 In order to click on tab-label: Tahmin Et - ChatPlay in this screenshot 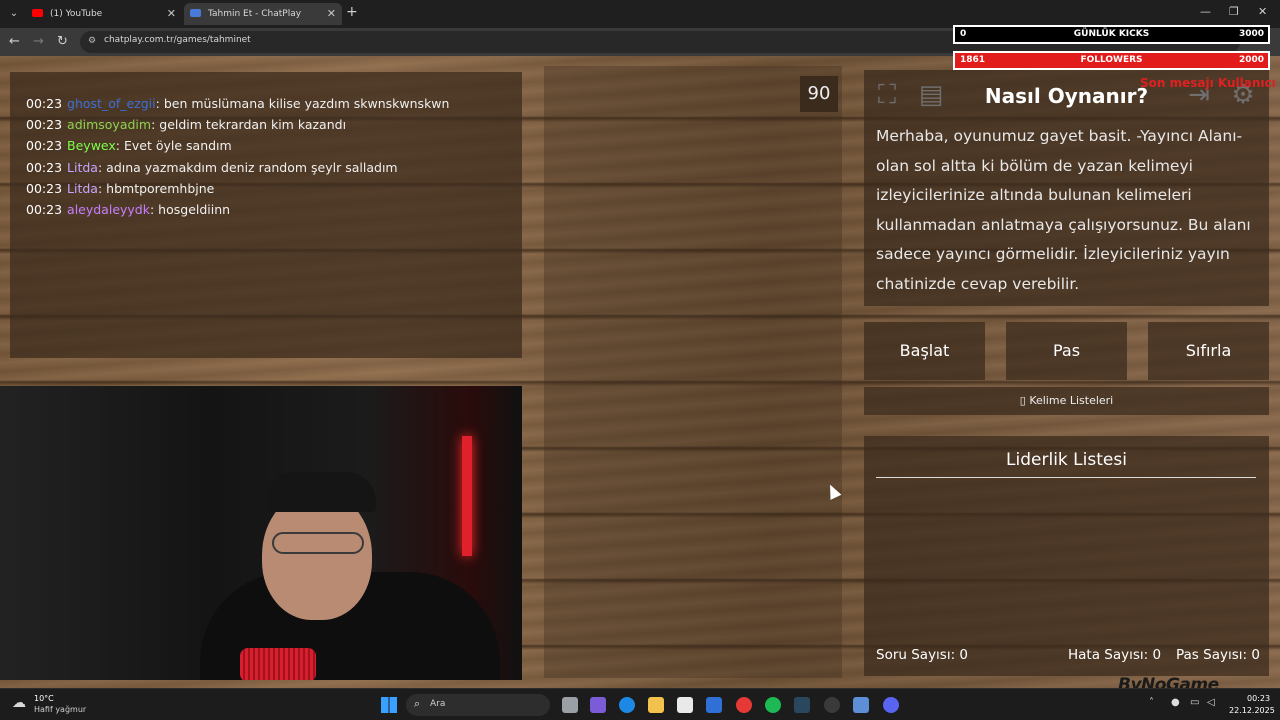, I will do `click(255, 14)`.